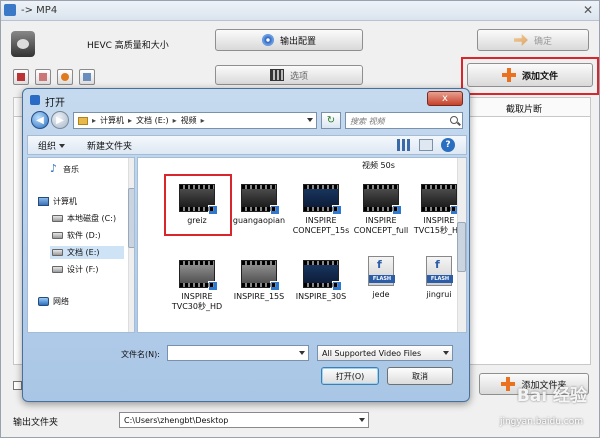 The image size is (600, 438). What do you see at coordinates (298, 76) in the screenshot?
I see `options-label: 选项` at bounding box center [298, 76].